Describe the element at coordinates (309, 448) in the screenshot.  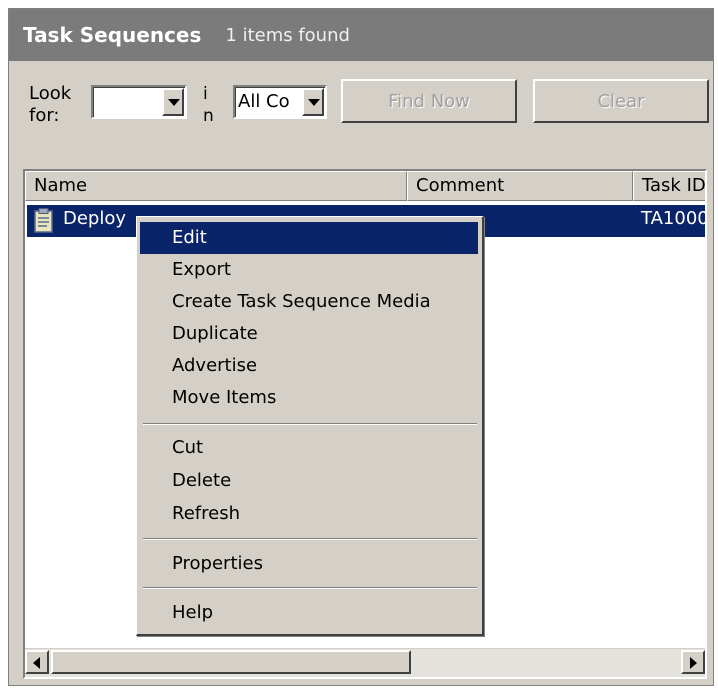
I see `menu-item-cut: Cut` at that location.